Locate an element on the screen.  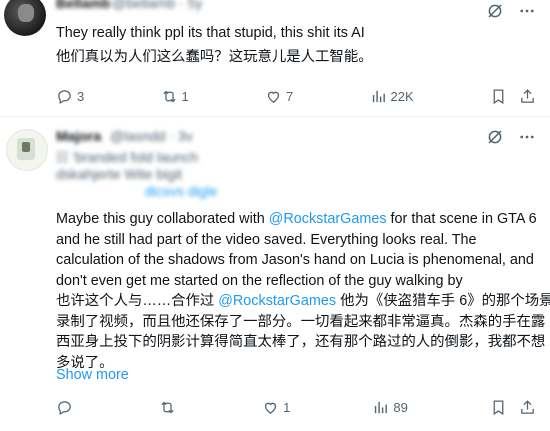
views-count: 22K is located at coordinates (402, 96).